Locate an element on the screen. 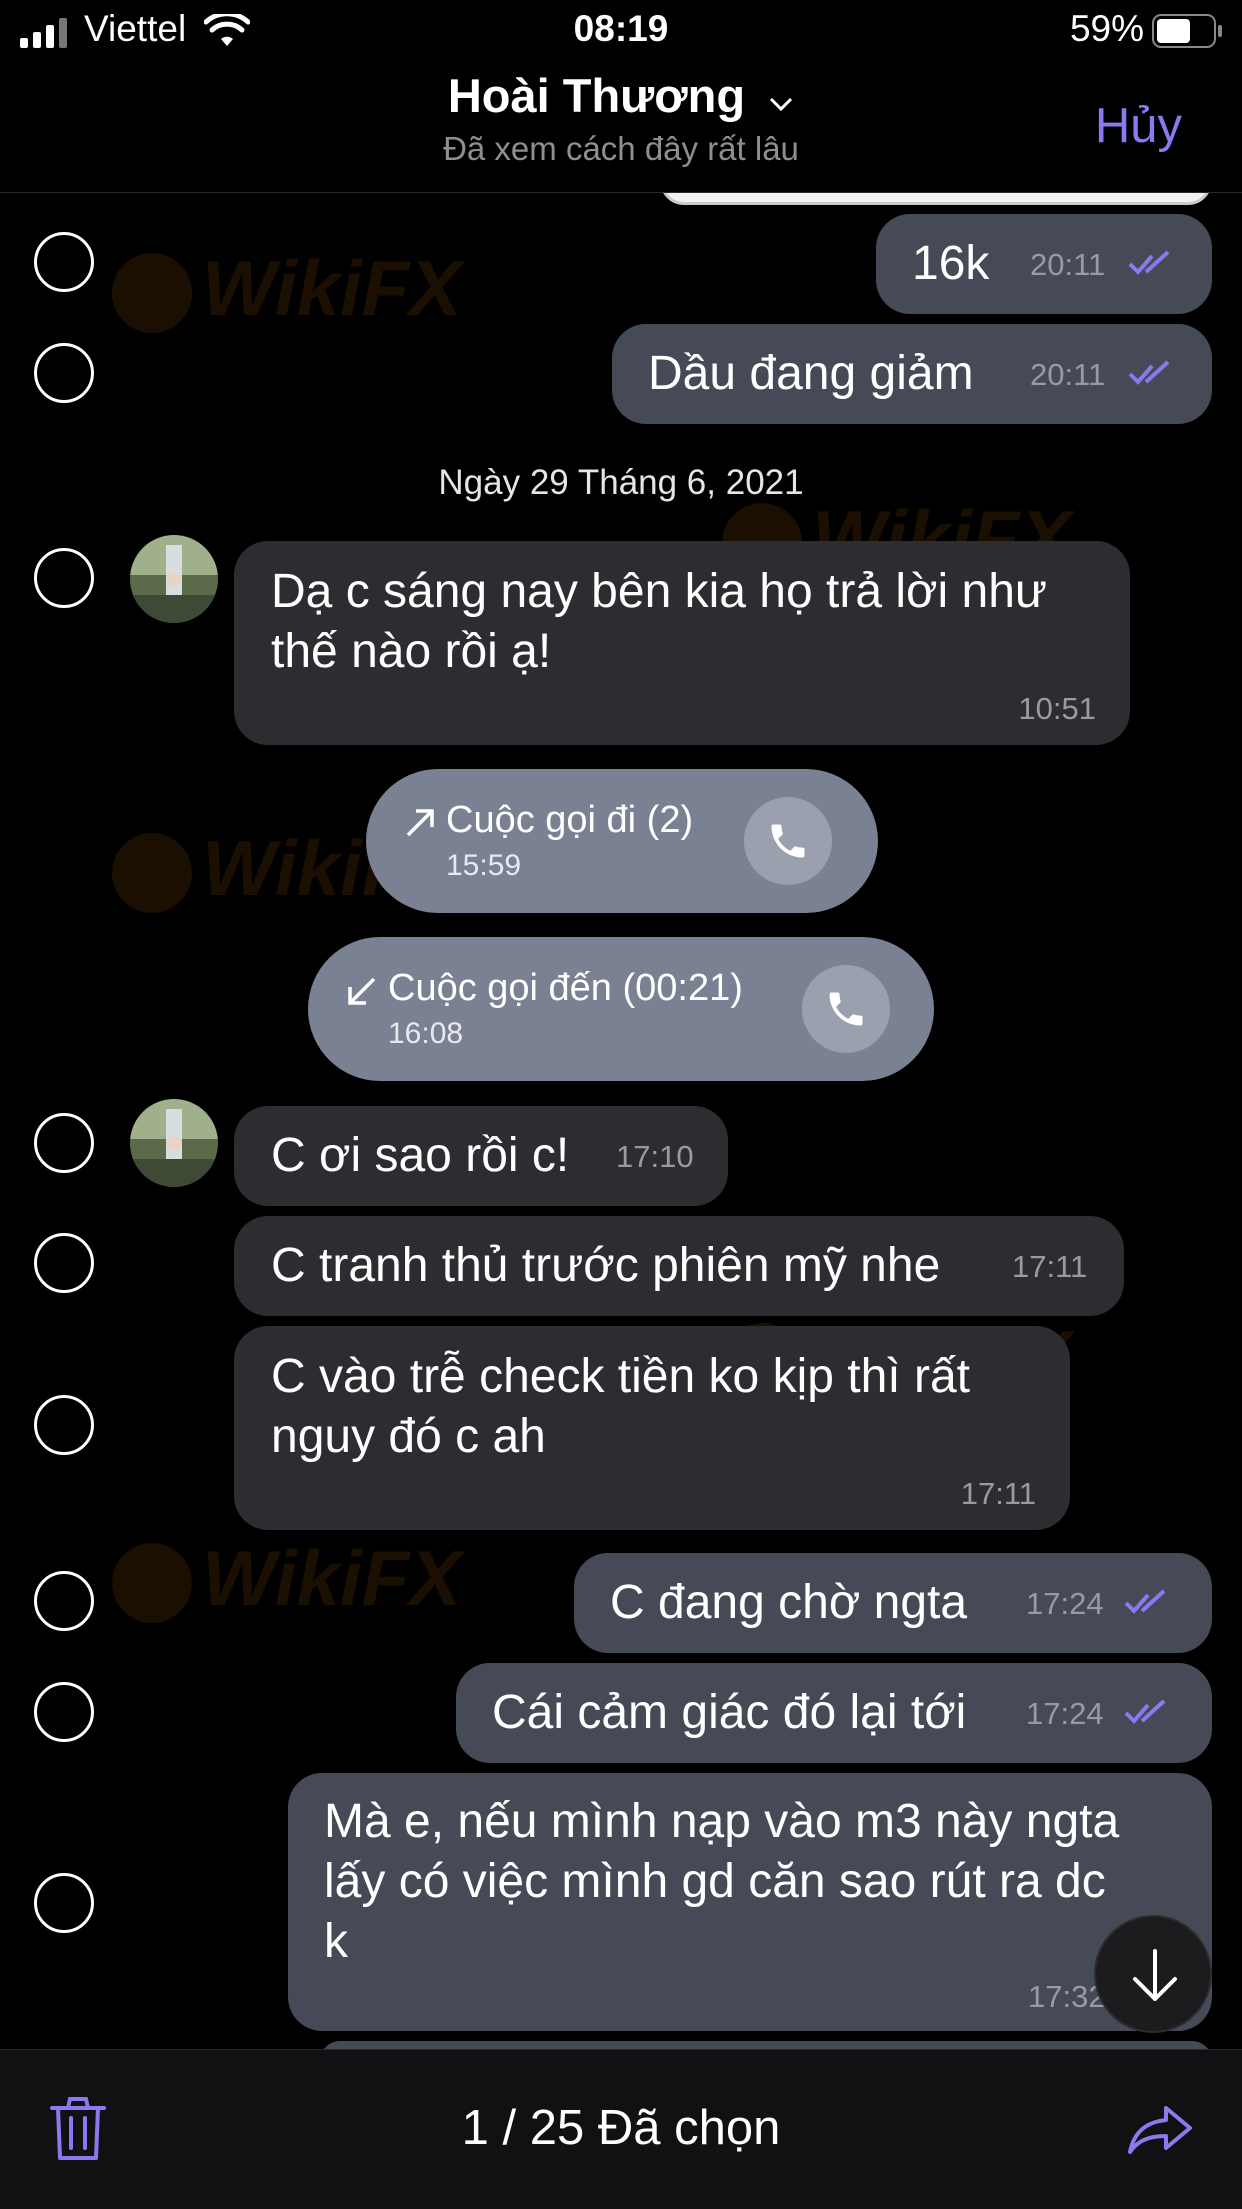 This screenshot has width=1242, height=2209. message-text: C ơi sao rồi c! is located at coordinates (420, 1155).